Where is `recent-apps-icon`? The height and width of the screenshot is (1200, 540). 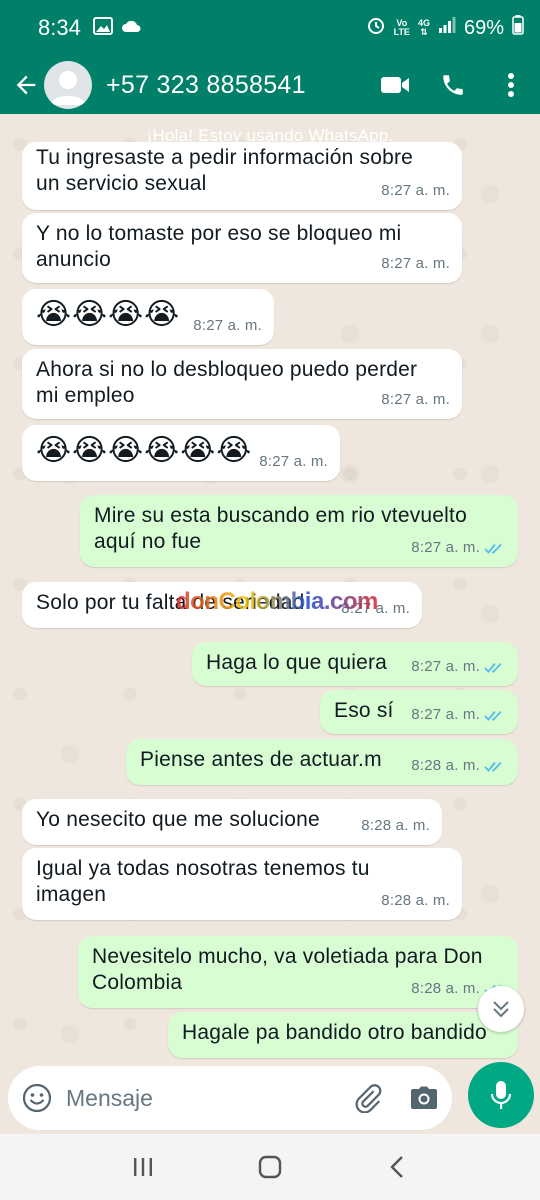 recent-apps-icon is located at coordinates (143, 1167).